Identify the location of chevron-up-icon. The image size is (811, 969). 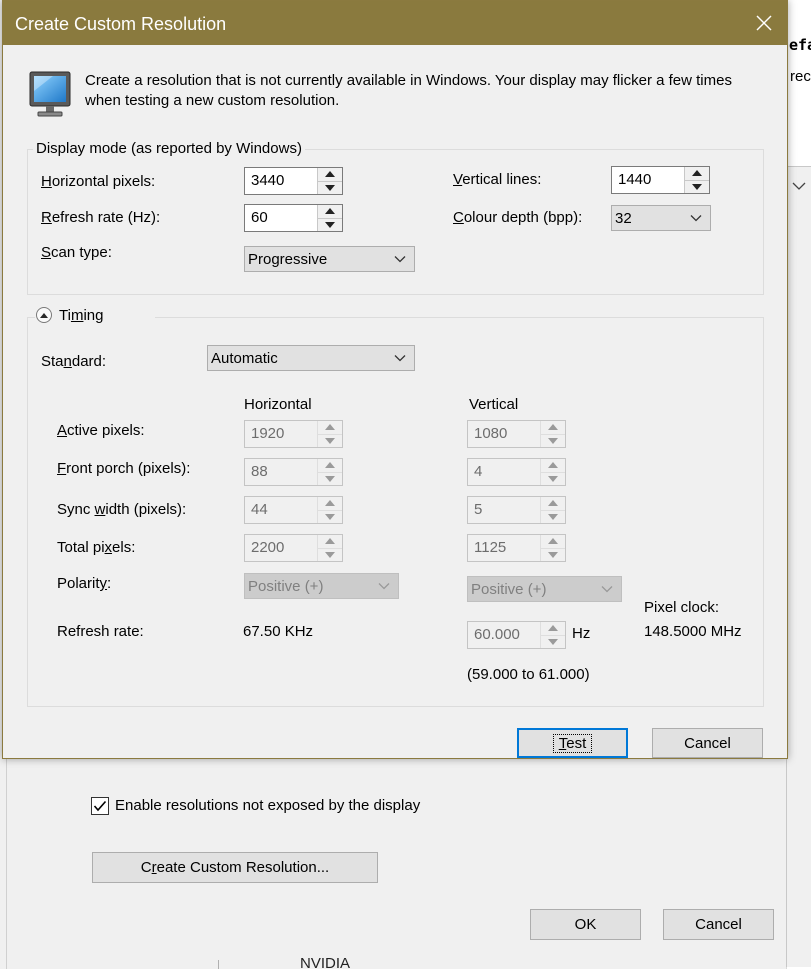
(44, 315).